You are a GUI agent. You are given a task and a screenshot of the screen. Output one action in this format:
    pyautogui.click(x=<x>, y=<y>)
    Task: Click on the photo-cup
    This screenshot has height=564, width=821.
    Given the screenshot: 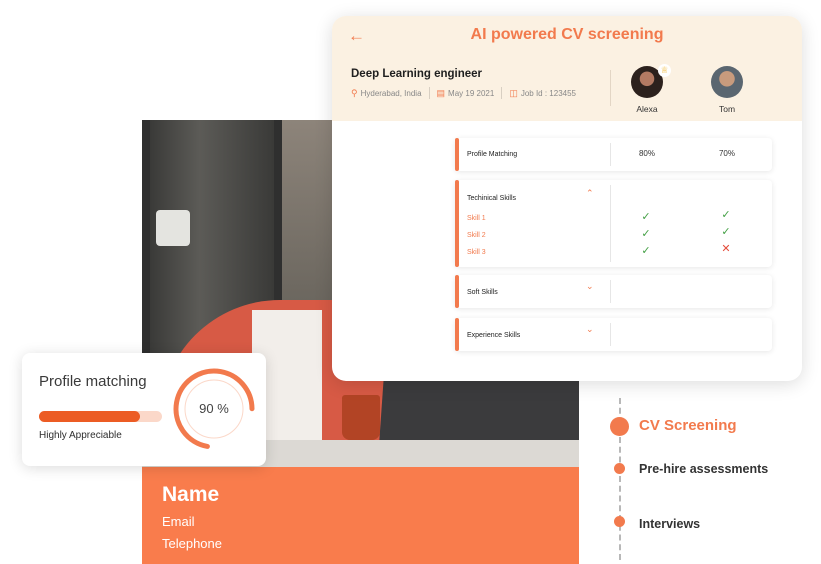 What is the action you would take?
    pyautogui.click(x=361, y=417)
    